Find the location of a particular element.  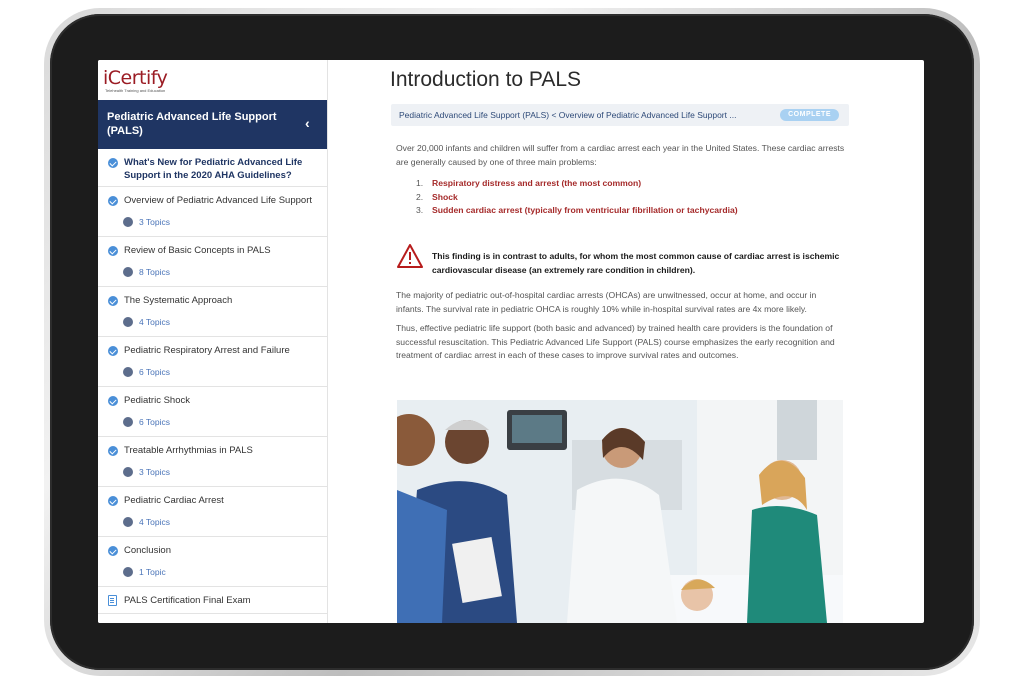

course-title-header: Pediatric Advanced Life Support (PALS) ‹ is located at coordinates (212, 124).